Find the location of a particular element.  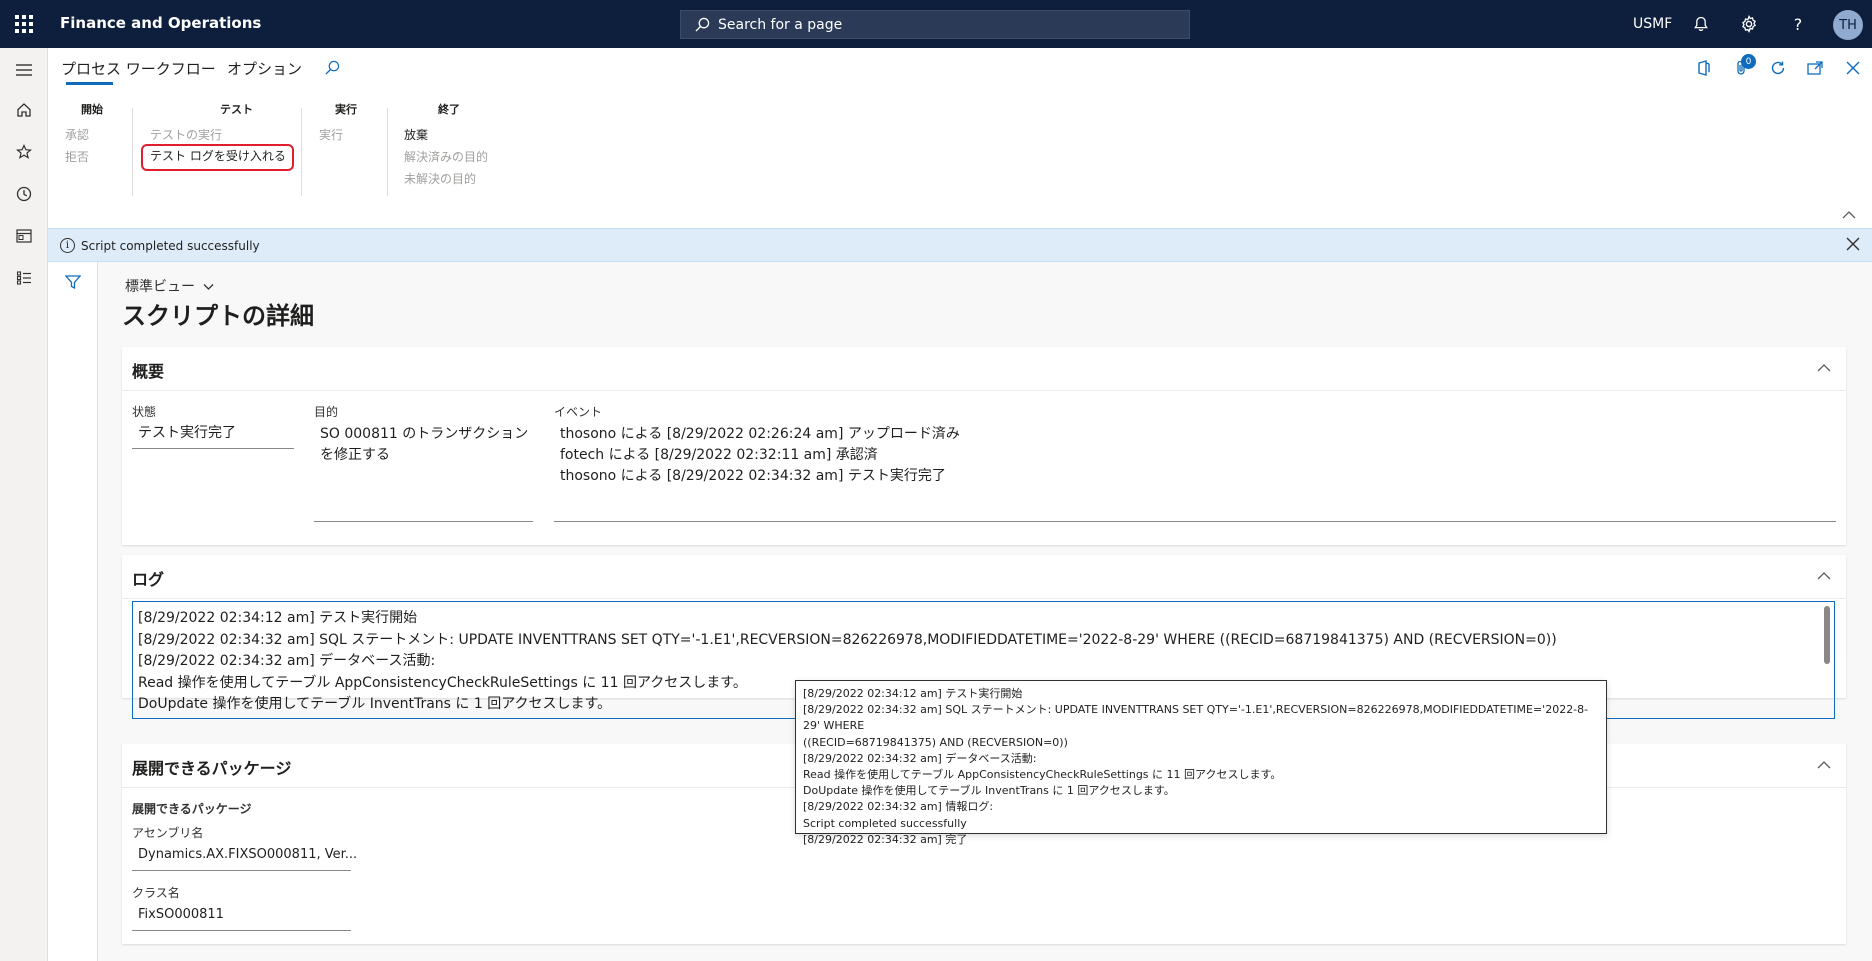

company-selector: USMF is located at coordinates (1652, 24).